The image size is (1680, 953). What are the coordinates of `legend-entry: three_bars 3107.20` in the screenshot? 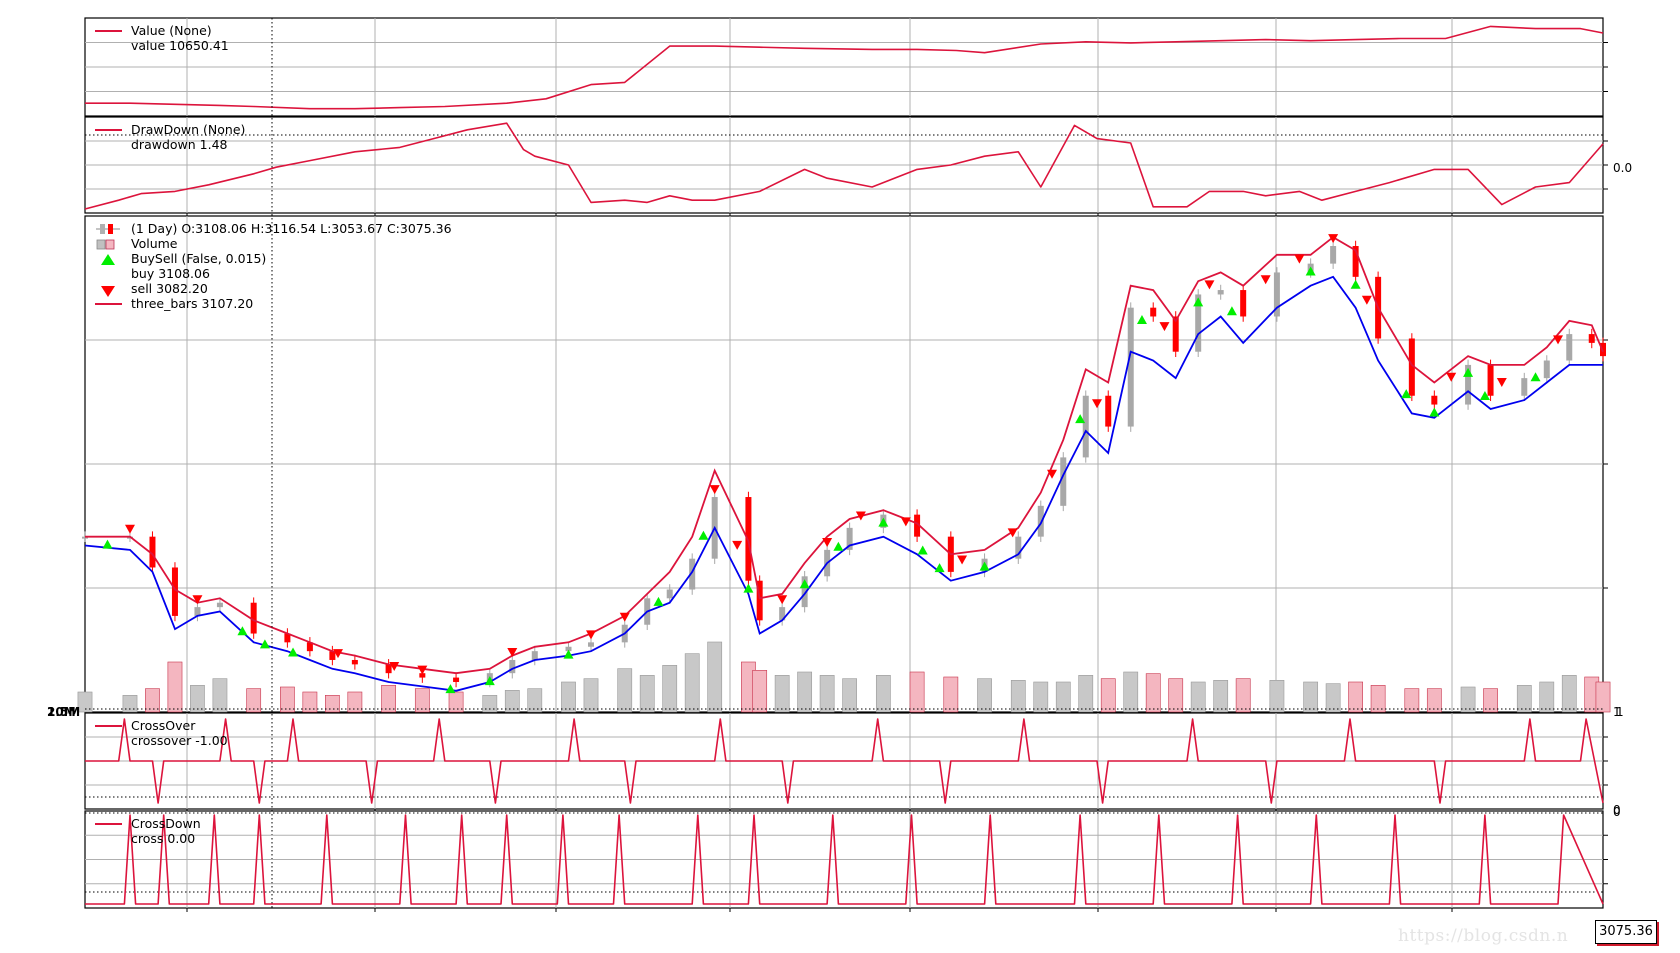 It's located at (192, 303).